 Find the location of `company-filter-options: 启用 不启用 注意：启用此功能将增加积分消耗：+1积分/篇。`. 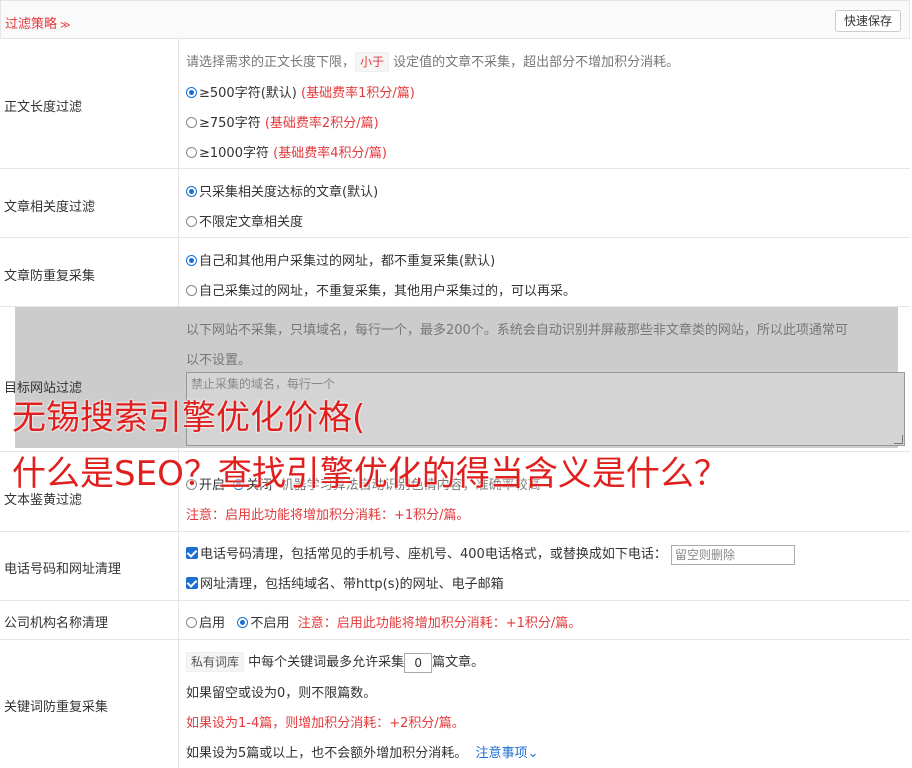

company-filter-options: 启用 不启用 注意：启用此功能将增加积分消耗：+1积分/篇。 is located at coordinates (383, 621).